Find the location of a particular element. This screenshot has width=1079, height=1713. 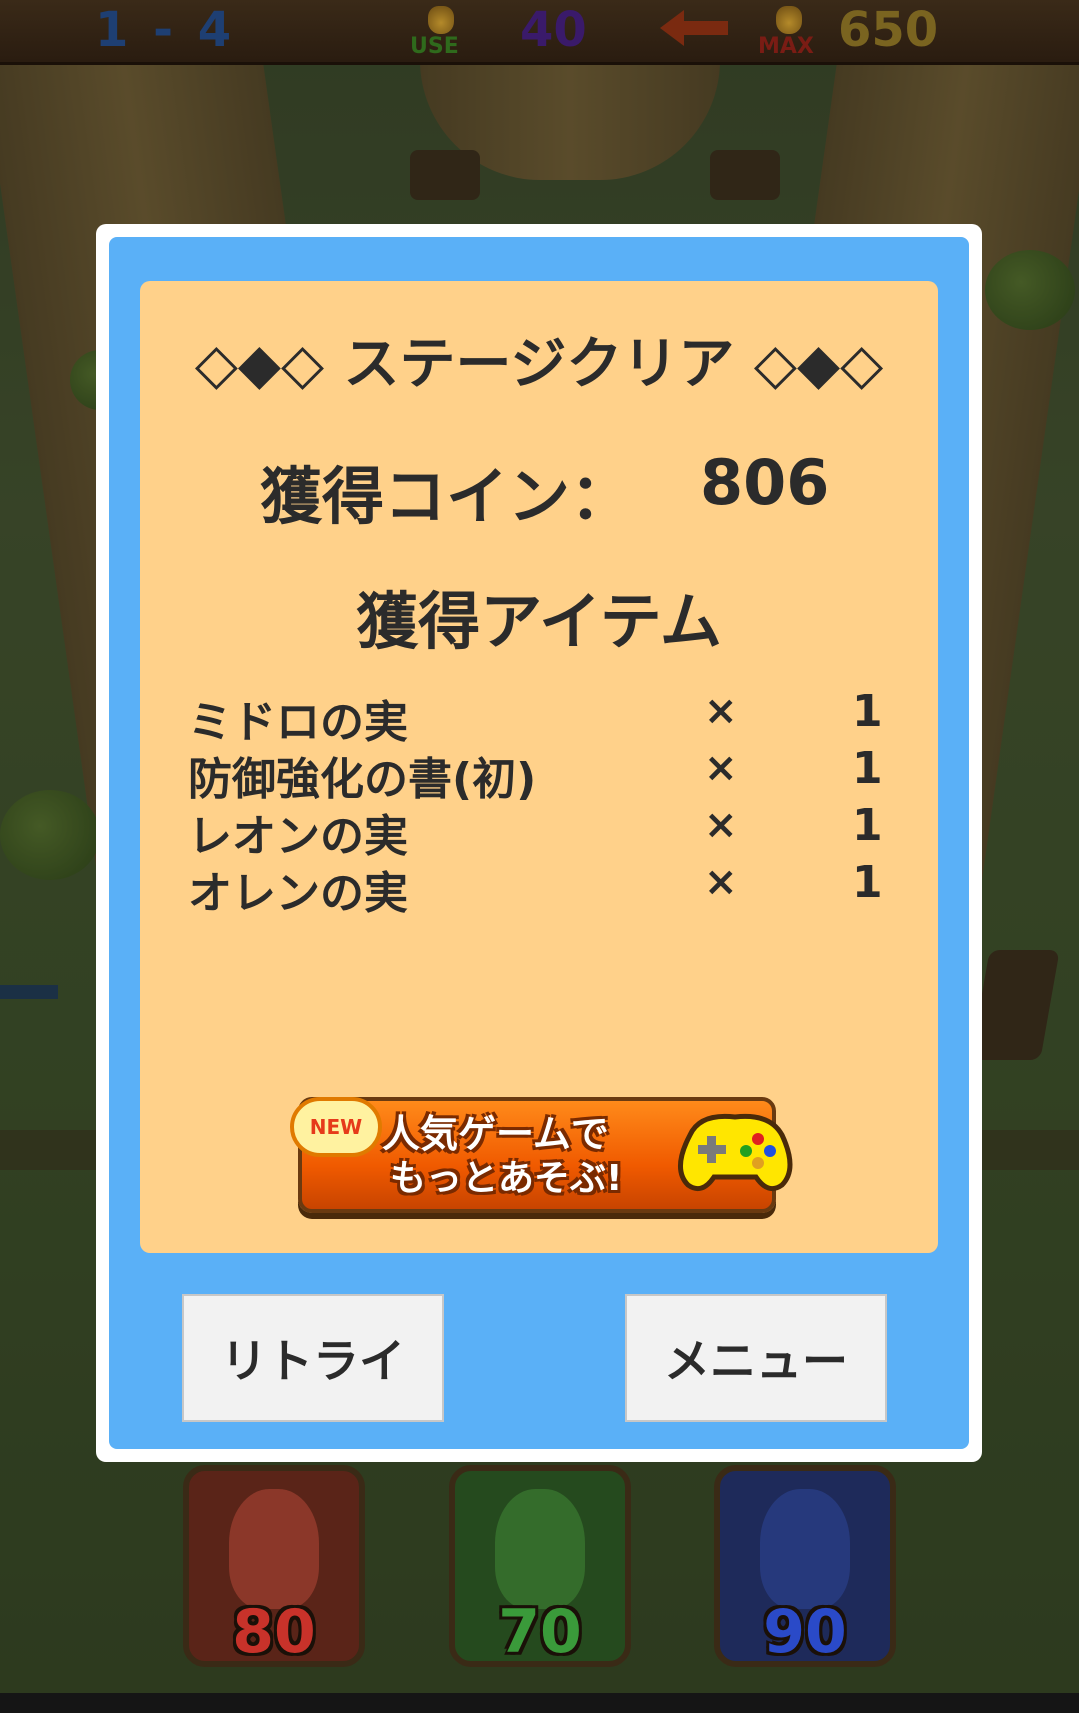

item-row: 防御強化の書(初) × 1 is located at coordinates (548, 774).